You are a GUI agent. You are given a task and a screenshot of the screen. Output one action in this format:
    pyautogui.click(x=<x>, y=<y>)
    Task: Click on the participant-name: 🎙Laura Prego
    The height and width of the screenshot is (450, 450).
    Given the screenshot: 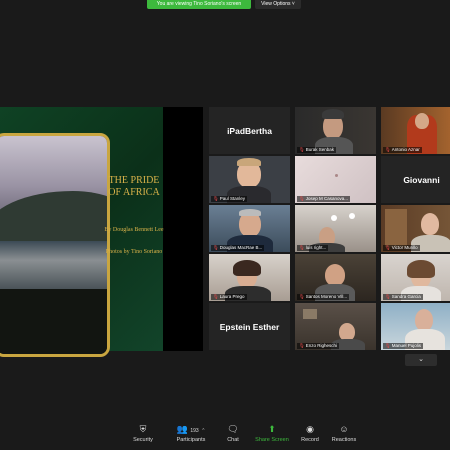 What is the action you would take?
    pyautogui.click(x=229, y=297)
    